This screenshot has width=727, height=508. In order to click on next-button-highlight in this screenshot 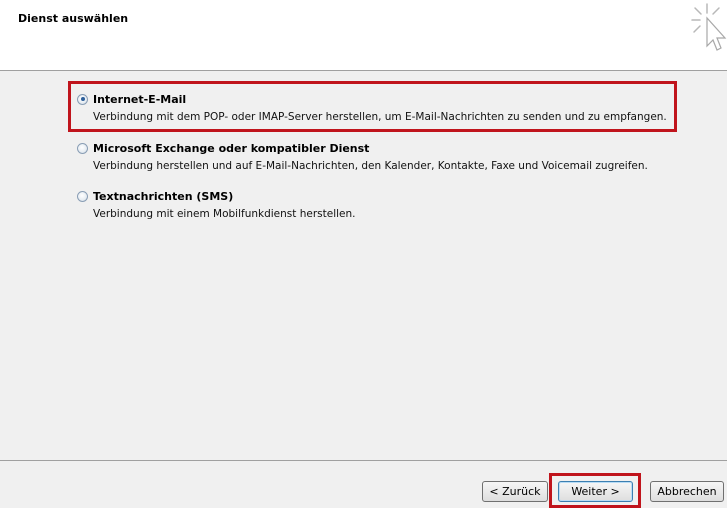, I will do `click(595, 490)`.